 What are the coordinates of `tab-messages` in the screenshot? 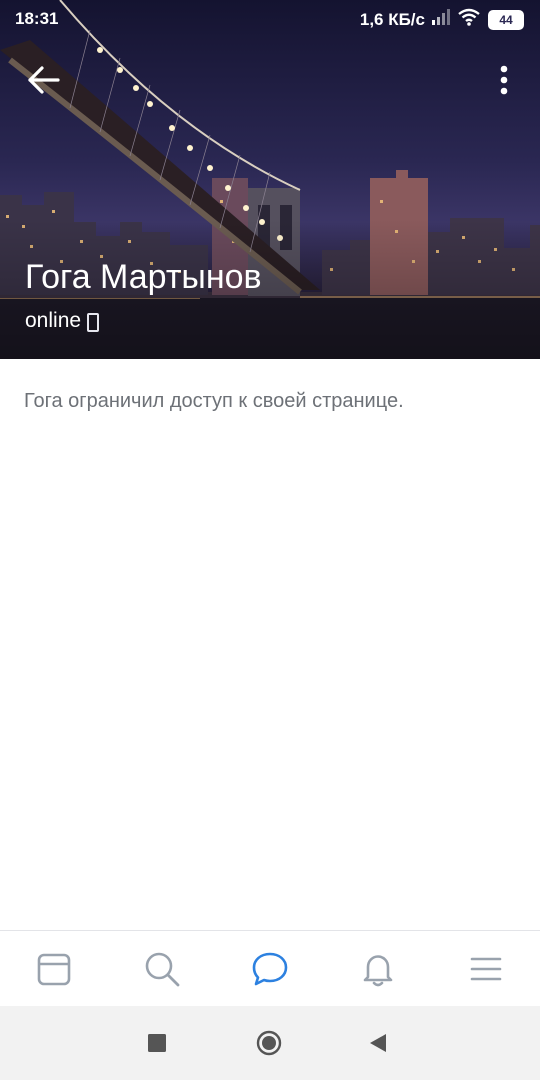 It's located at (270, 969).